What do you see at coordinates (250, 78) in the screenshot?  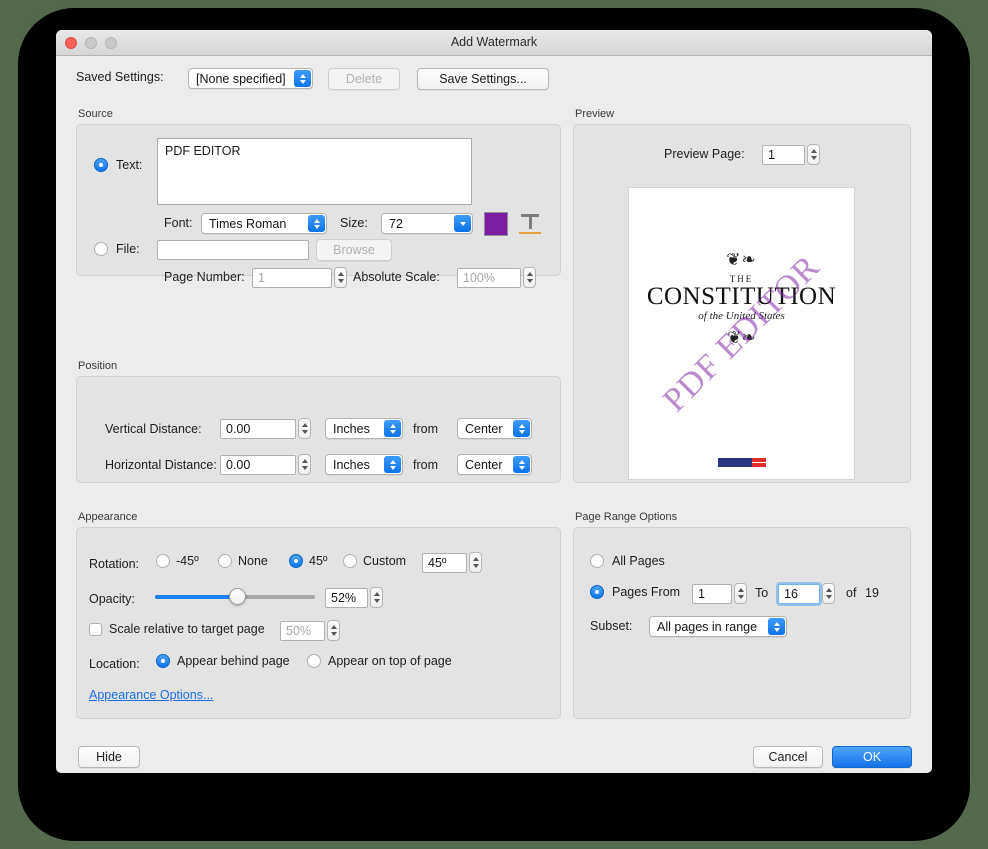 I see `saved-settings-dropdown: [None specified]` at bounding box center [250, 78].